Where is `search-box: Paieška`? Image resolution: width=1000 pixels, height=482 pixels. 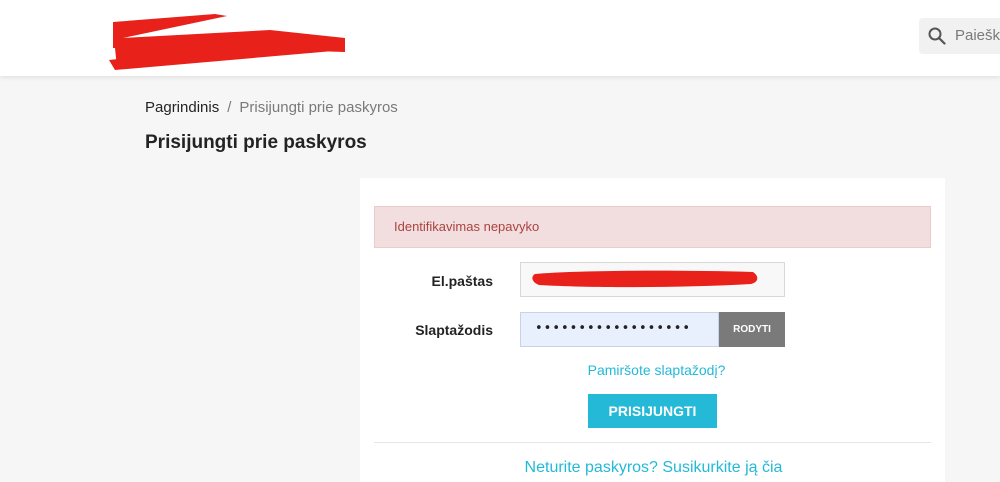
search-box: Paieška is located at coordinates (959, 36).